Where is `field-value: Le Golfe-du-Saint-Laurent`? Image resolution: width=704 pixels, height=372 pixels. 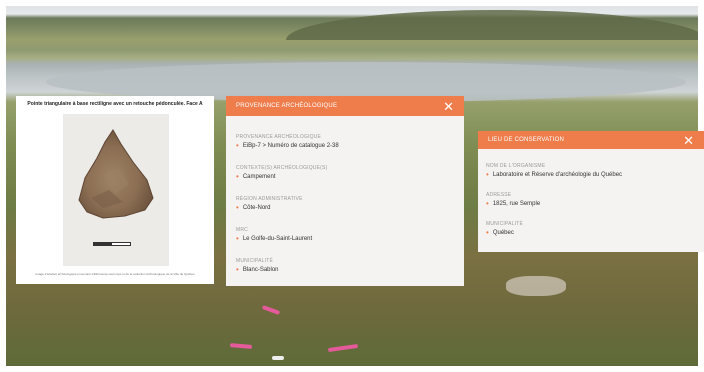
field-value: Le Golfe-du-Saint-Laurent is located at coordinates (277, 239).